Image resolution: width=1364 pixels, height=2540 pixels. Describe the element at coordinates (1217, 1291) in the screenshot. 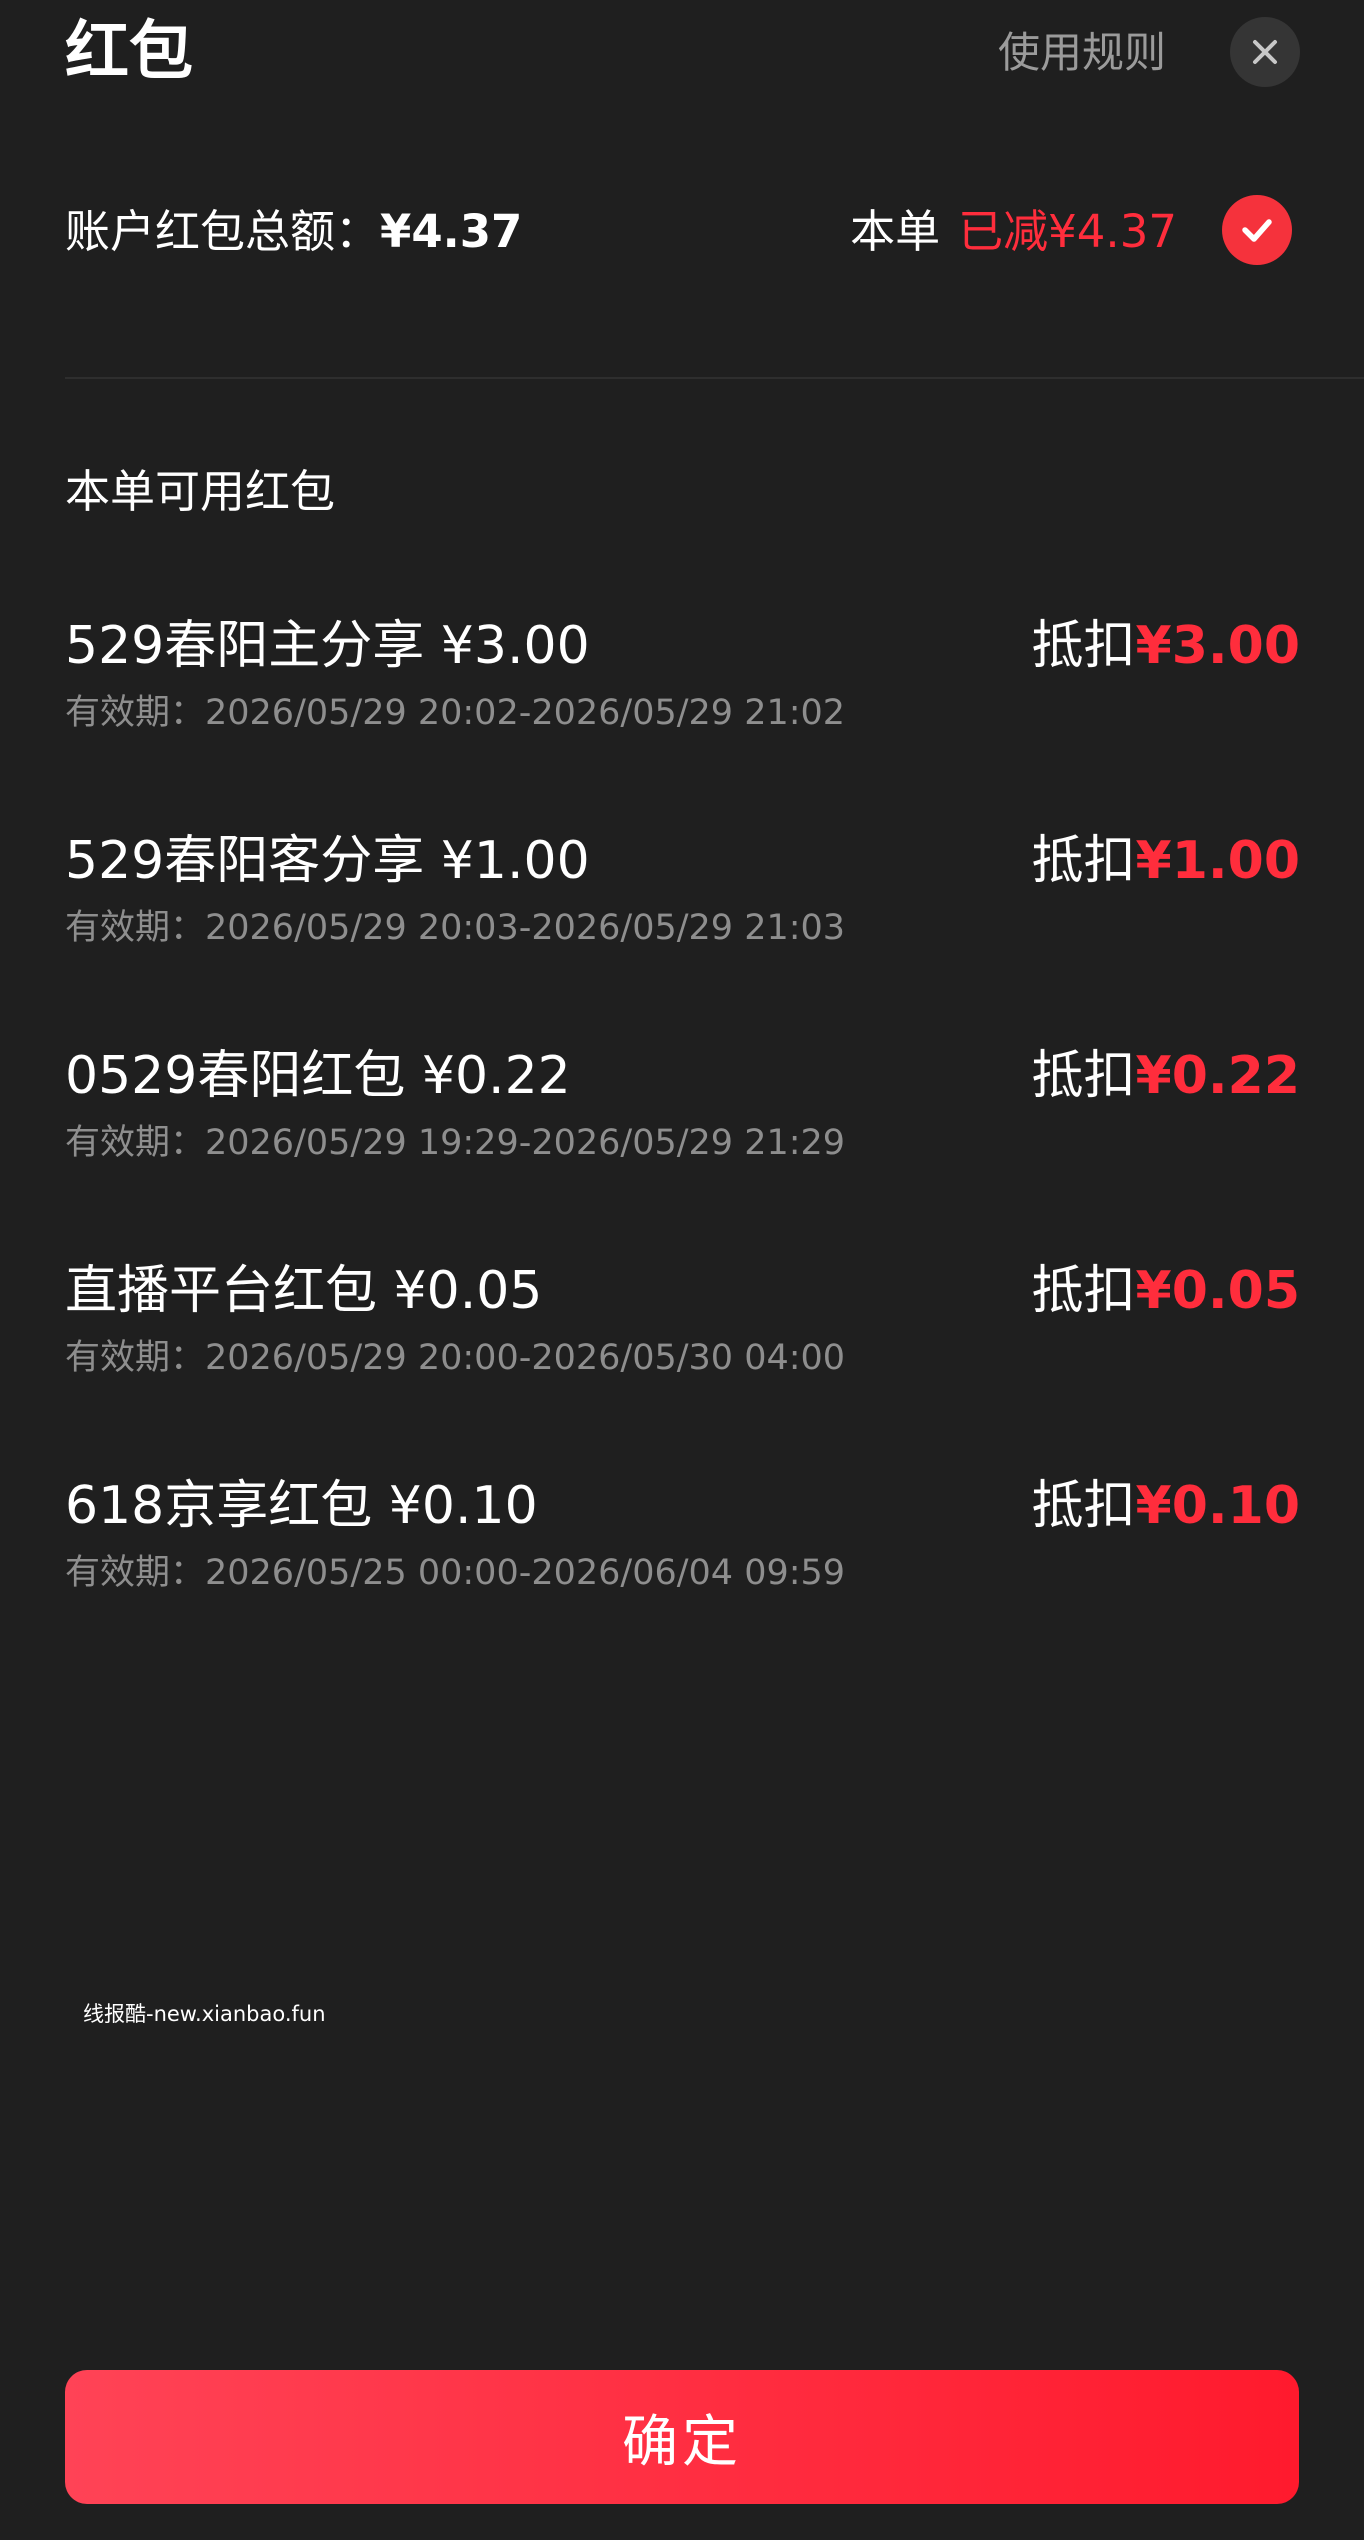

I see `deduct-amount: ¥0.05` at that location.